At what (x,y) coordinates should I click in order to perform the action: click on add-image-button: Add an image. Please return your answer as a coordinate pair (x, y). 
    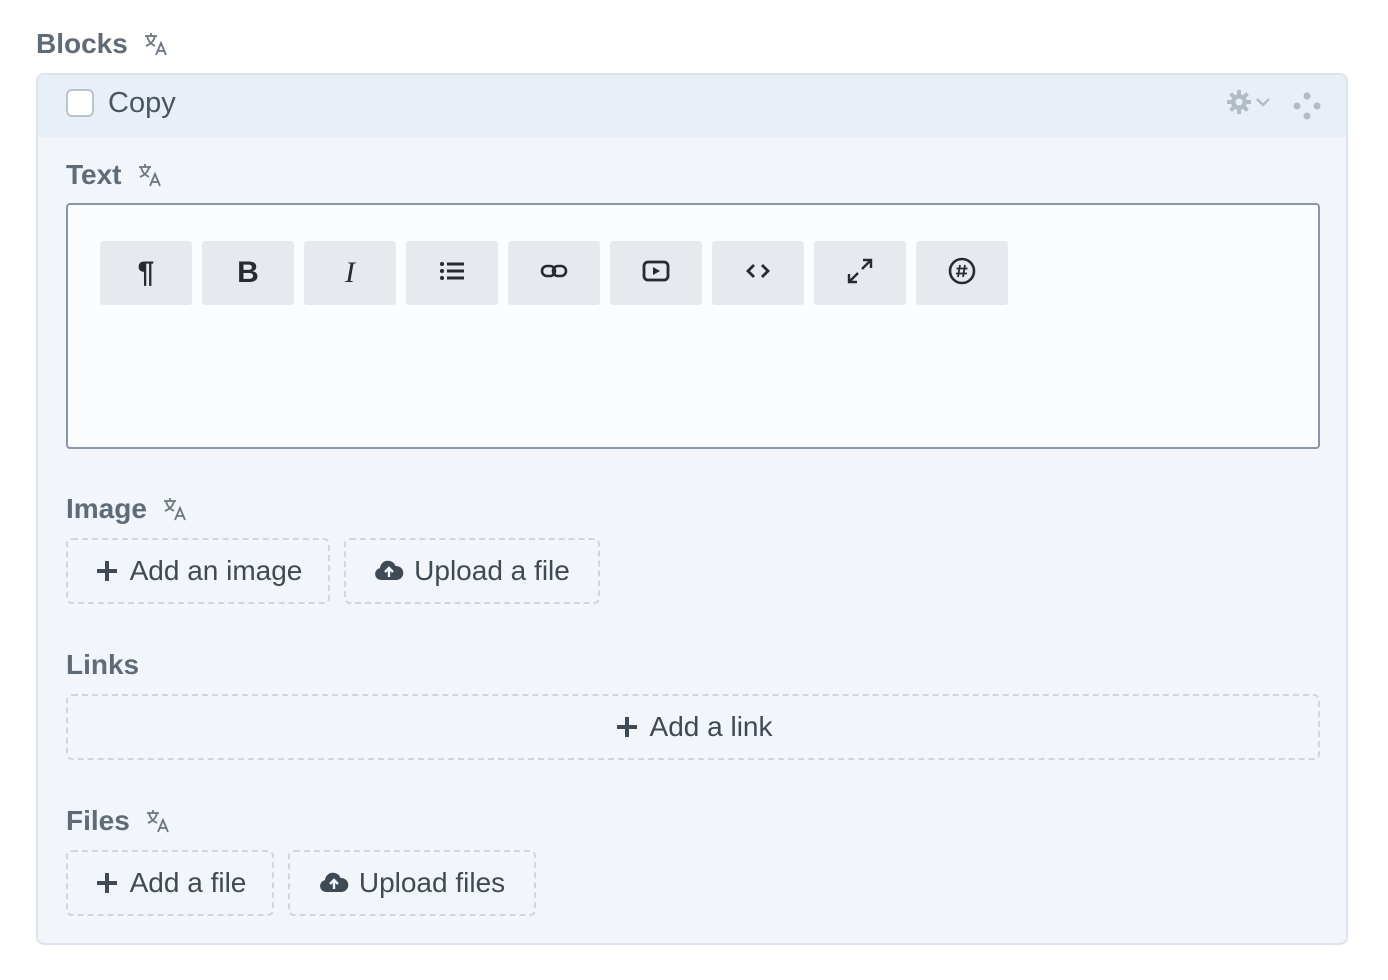
    Looking at the image, I should click on (198, 571).